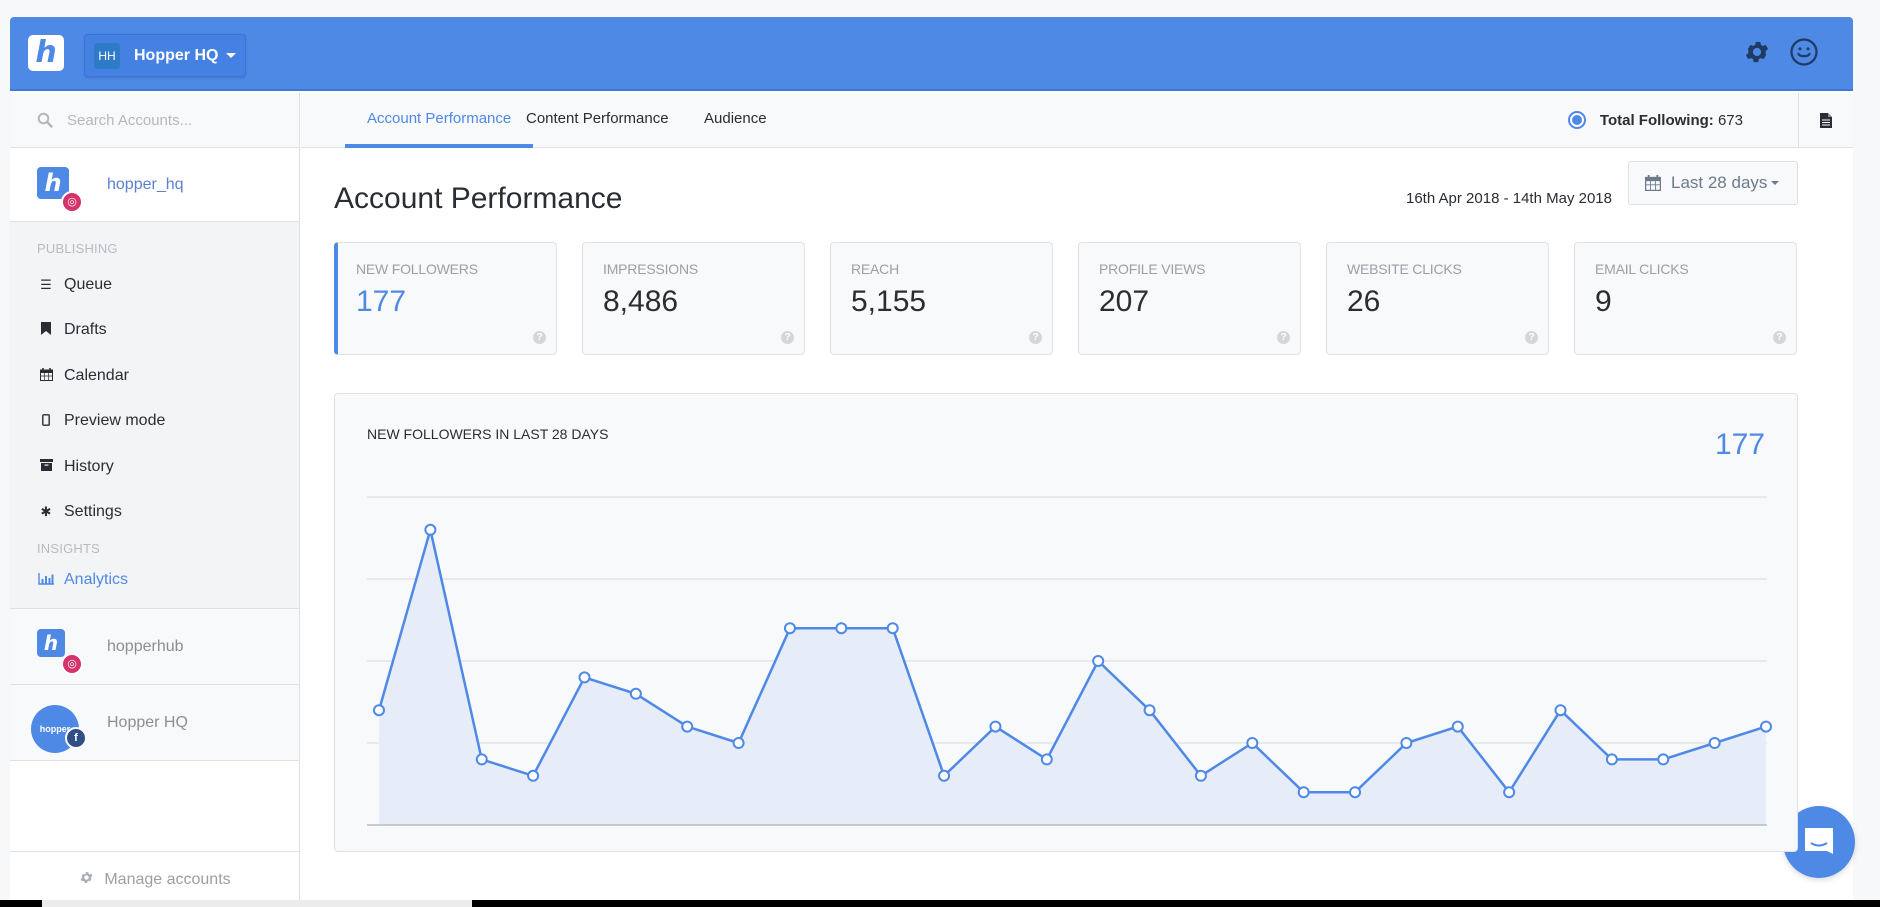 The image size is (1880, 907). What do you see at coordinates (45, 120) in the screenshot?
I see `search-icon` at bounding box center [45, 120].